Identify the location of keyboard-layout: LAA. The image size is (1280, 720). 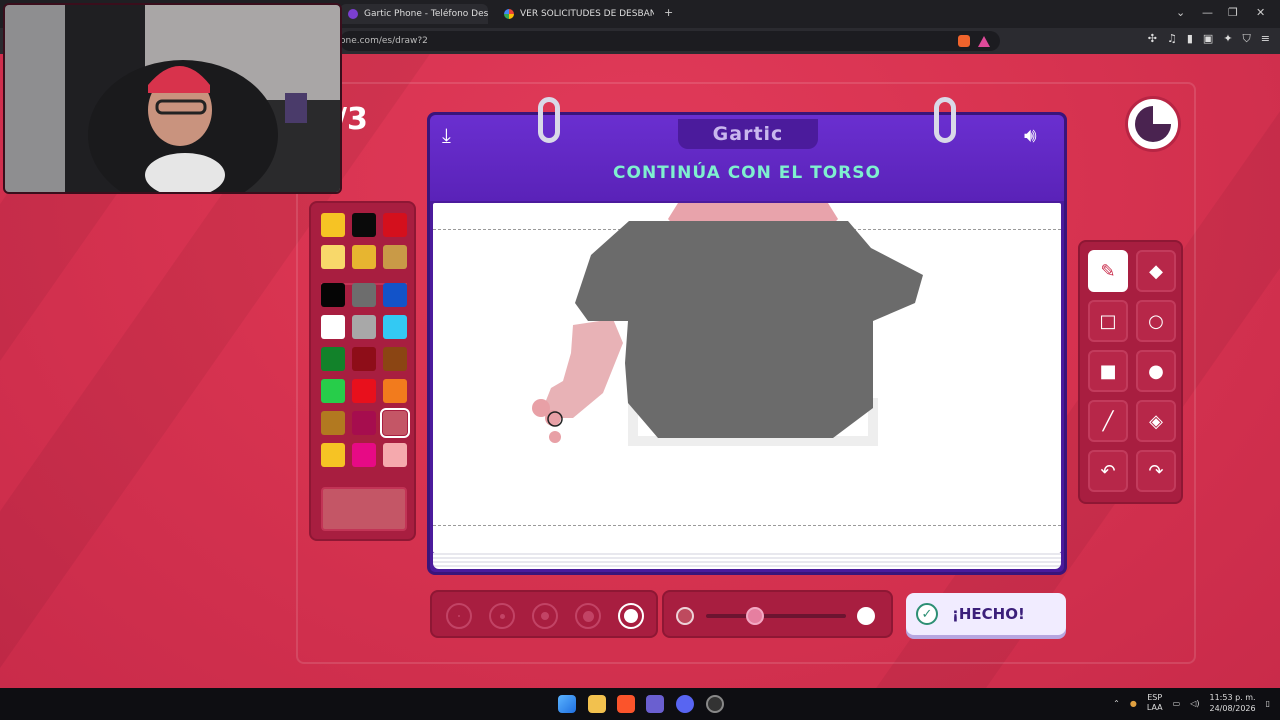
(1154, 707).